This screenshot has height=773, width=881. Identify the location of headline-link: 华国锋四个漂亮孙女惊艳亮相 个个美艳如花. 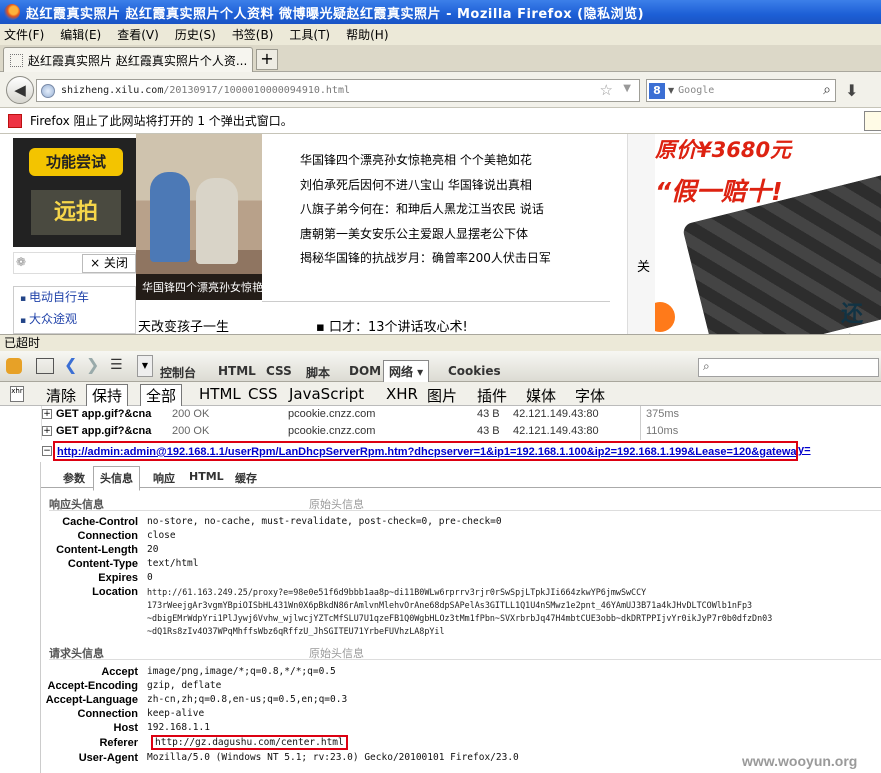
(450, 160).